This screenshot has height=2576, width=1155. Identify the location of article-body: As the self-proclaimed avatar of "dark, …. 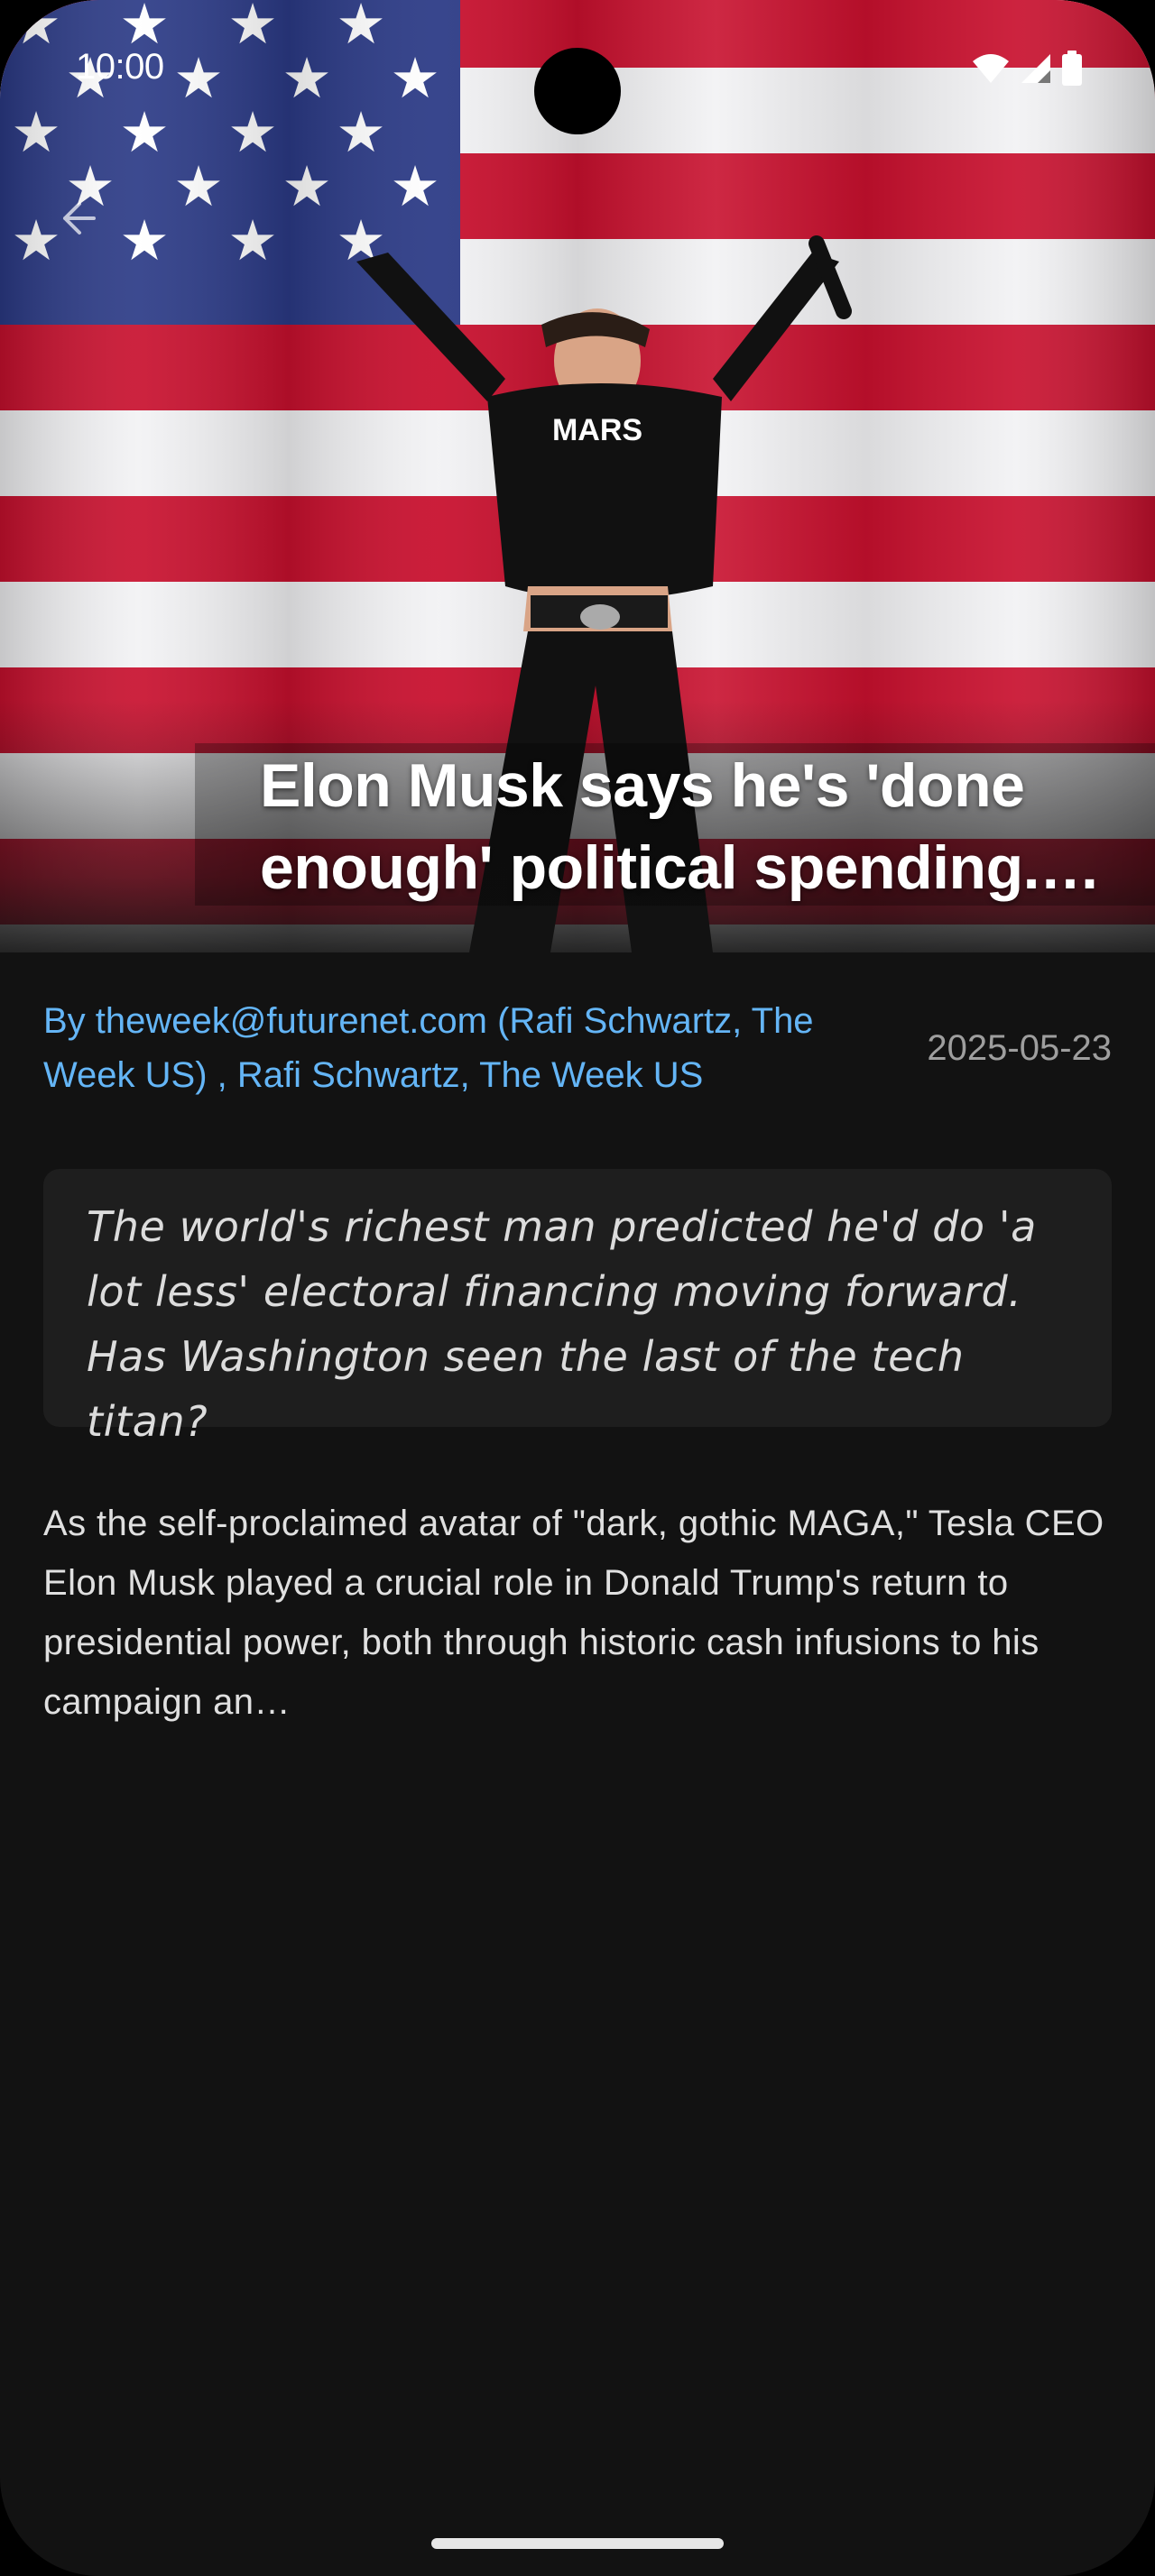
(573, 1613).